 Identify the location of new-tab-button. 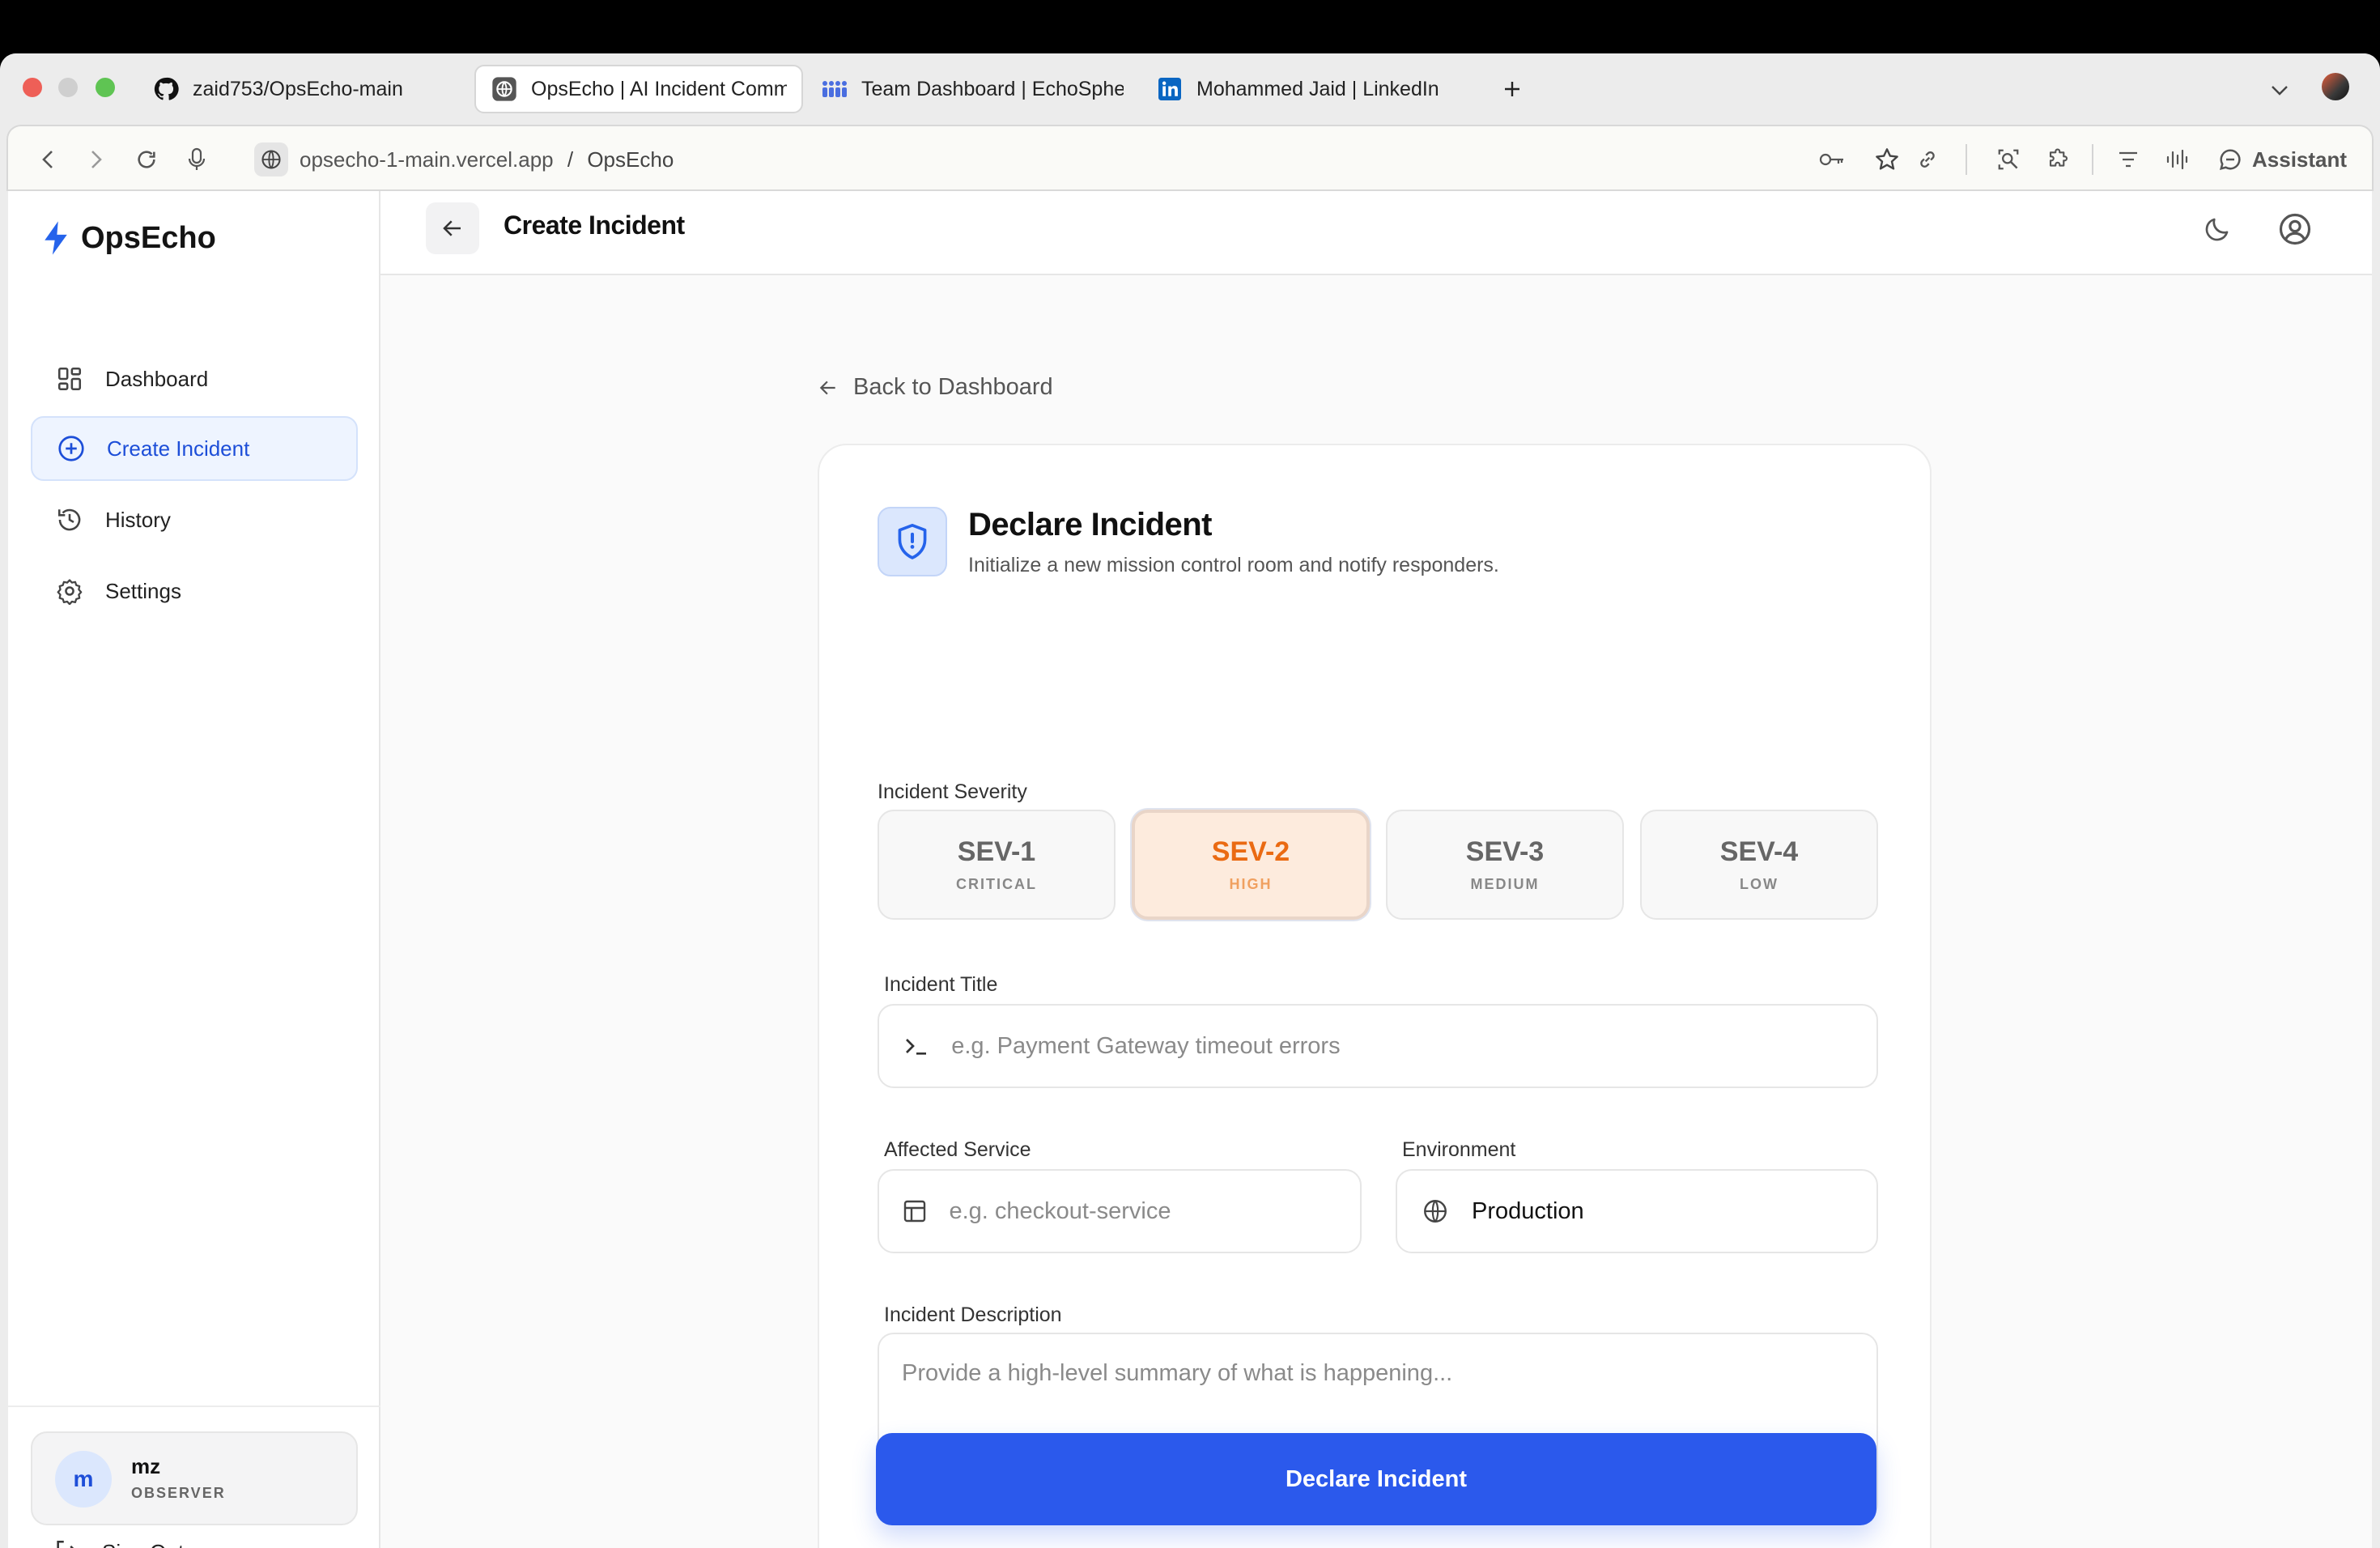
(1512, 89).